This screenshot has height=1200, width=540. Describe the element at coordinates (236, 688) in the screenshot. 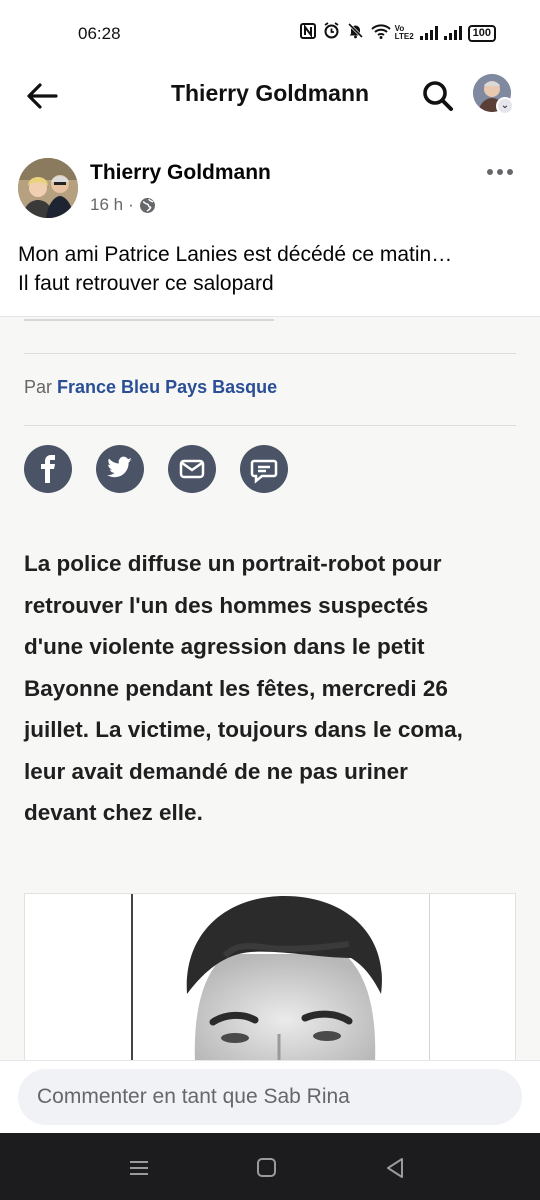

I see `article-line: Bayonne pendant les fêtes, mercredi 26` at that location.